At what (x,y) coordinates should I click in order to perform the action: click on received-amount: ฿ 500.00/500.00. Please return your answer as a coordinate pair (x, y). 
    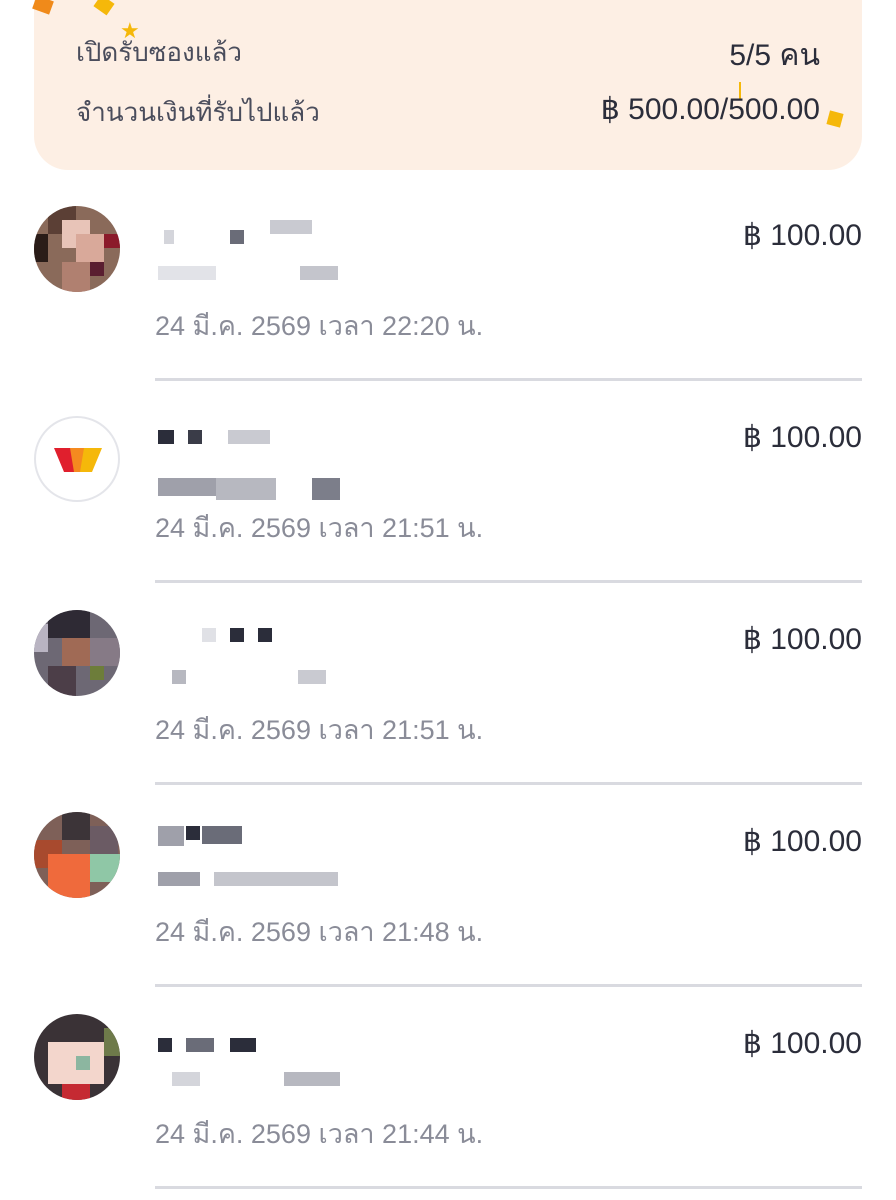
    Looking at the image, I should click on (710, 109).